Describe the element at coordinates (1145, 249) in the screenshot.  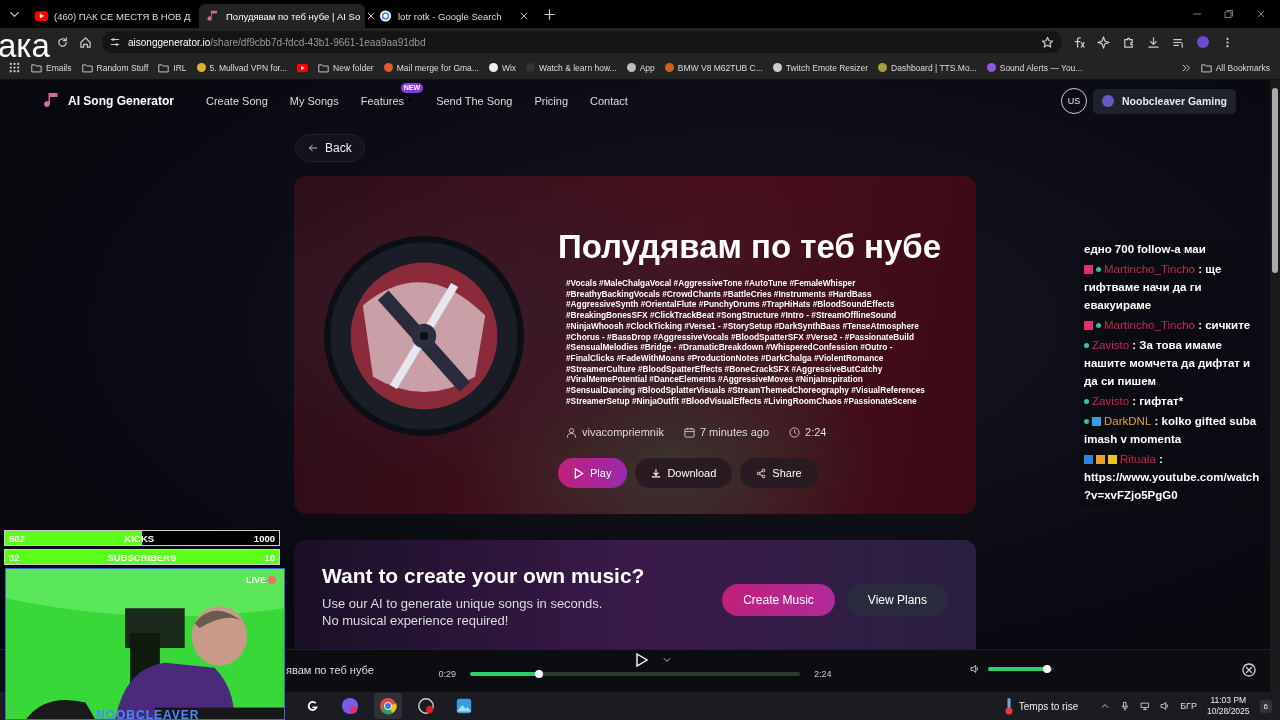
I see `chat-message: едно 700 follow-а маи` at that location.